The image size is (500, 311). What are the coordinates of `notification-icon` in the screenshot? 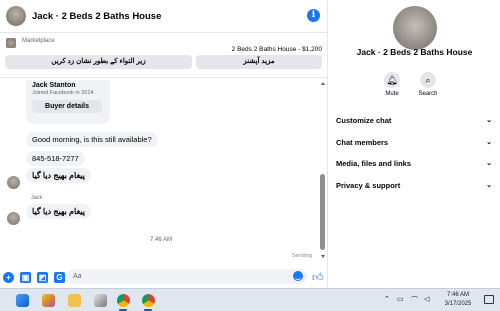 It's located at (489, 299).